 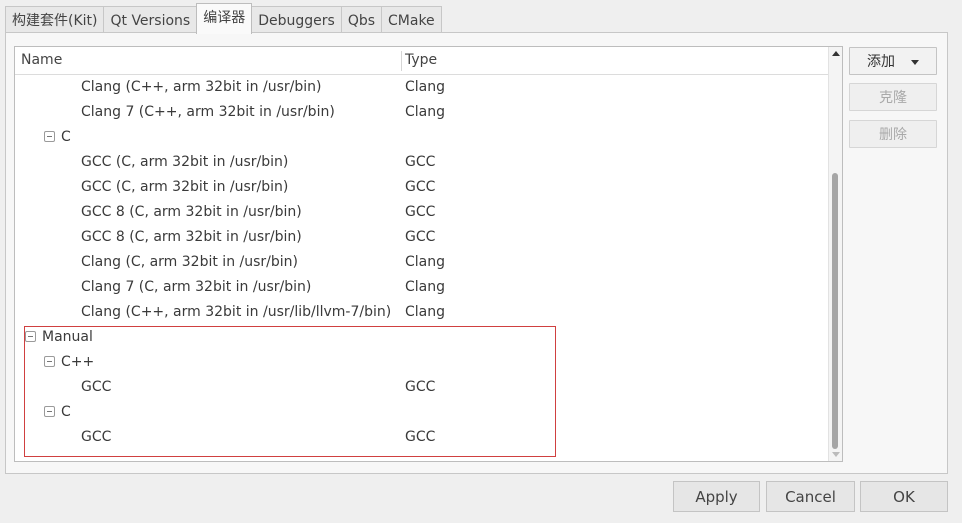 What do you see at coordinates (201, 87) in the screenshot?
I see `row-name: Clang (C++, arm 32bit in /usr/bin)` at bounding box center [201, 87].